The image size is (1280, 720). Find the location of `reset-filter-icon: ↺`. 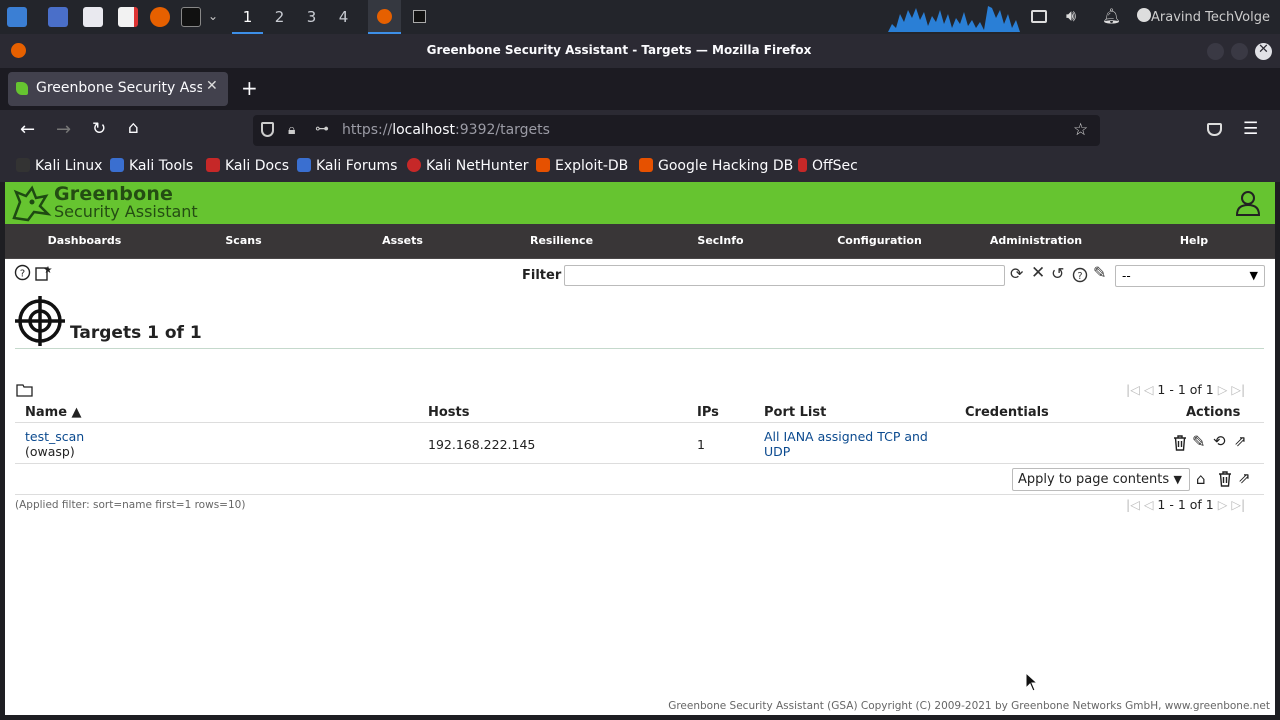

reset-filter-icon: ↺ is located at coordinates (1057, 273).